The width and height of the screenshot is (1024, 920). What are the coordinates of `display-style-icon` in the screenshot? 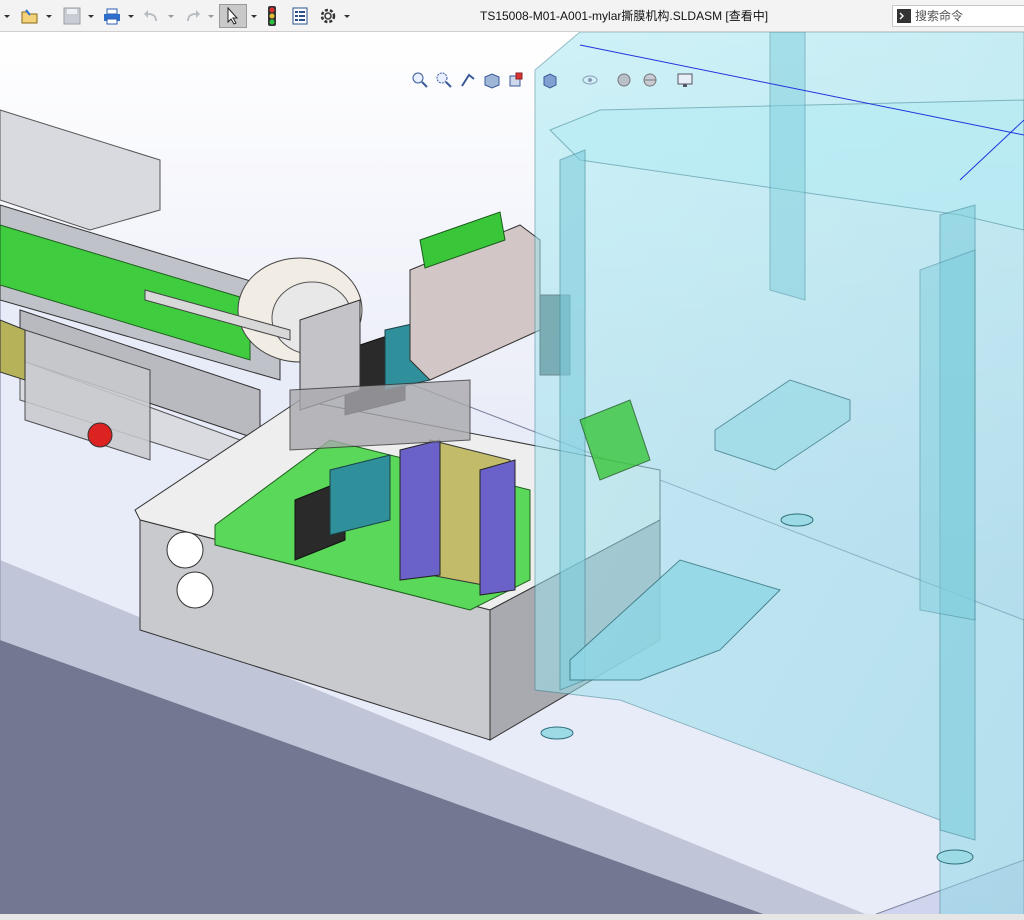 It's located at (550, 80).